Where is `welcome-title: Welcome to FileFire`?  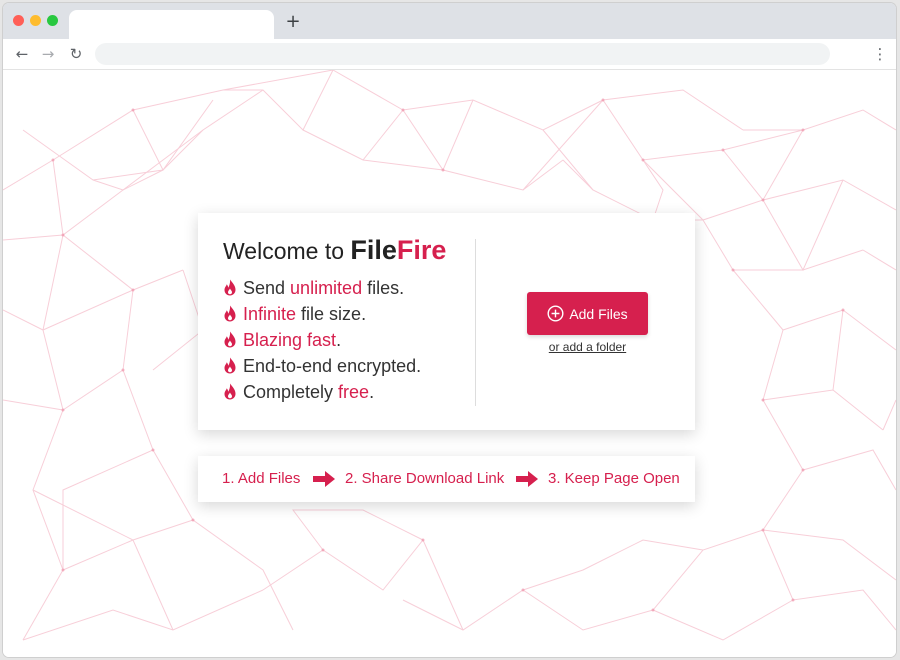
welcome-title: Welcome to FileFire is located at coordinates (353, 250).